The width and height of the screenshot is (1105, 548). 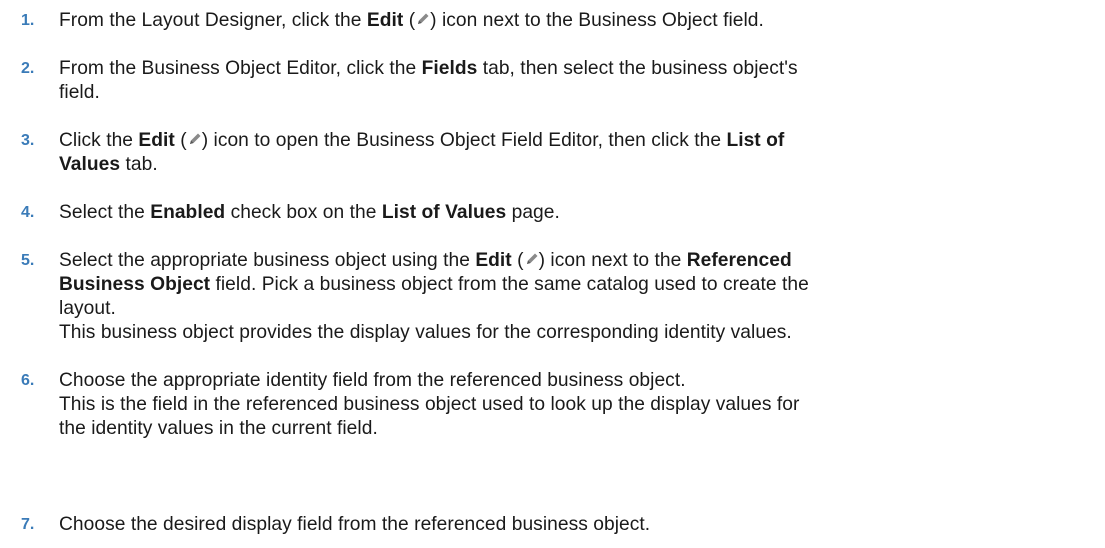 What do you see at coordinates (79, 92) in the screenshot?
I see `step-line: field.` at bounding box center [79, 92].